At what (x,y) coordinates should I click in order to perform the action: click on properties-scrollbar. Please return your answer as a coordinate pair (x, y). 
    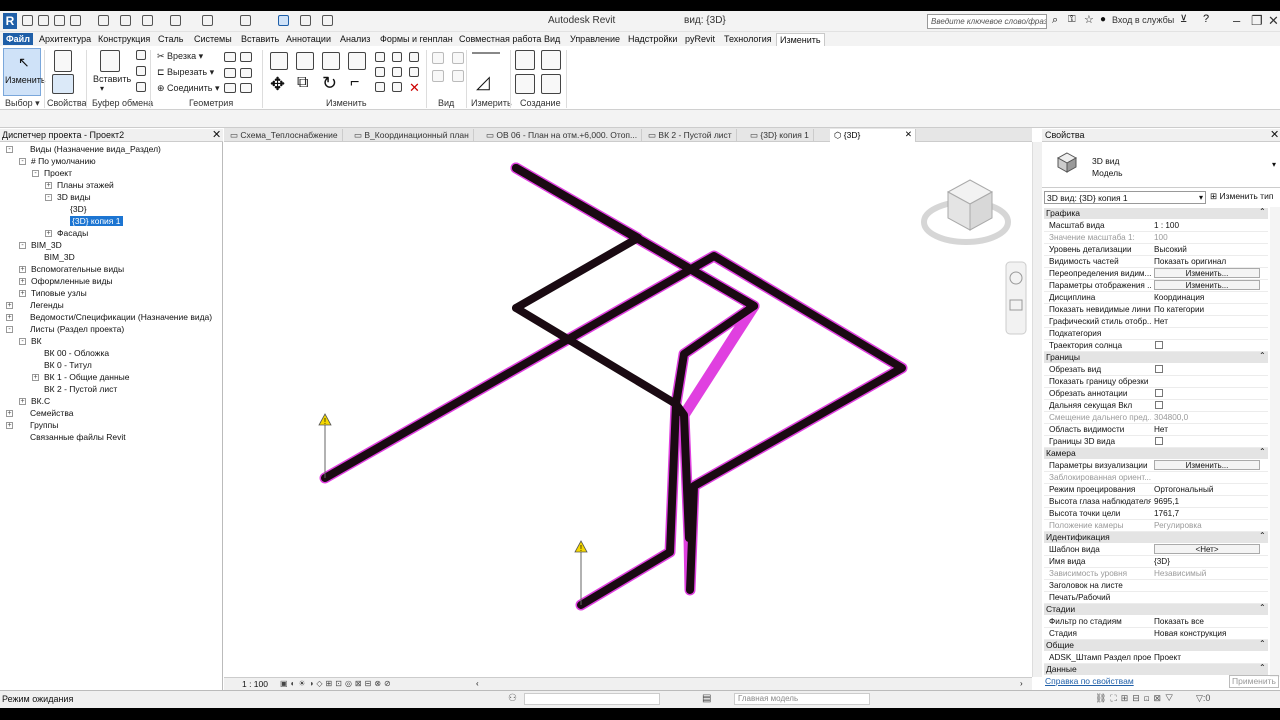
    Looking at the image, I should click on (1275, 442).